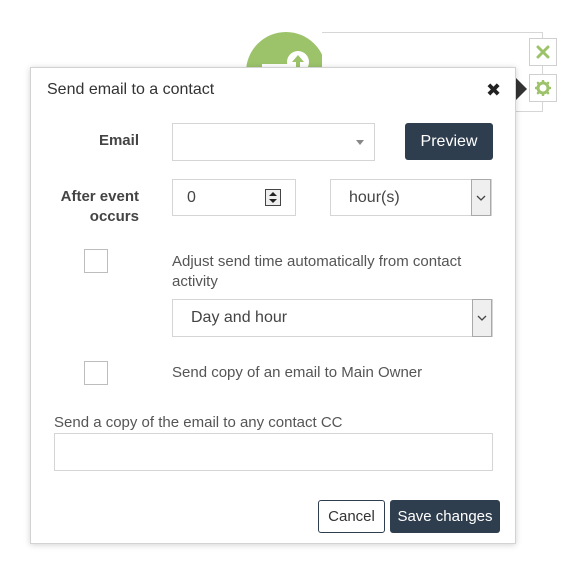 This screenshot has height=577, width=586. I want to click on adjust-mode-value: Day and hour, so click(239, 317).